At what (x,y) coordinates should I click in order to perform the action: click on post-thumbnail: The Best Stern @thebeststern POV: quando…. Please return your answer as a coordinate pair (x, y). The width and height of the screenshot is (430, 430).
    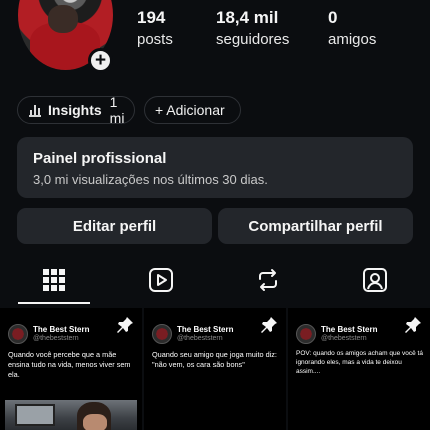
    Looking at the image, I should click on (359, 369).